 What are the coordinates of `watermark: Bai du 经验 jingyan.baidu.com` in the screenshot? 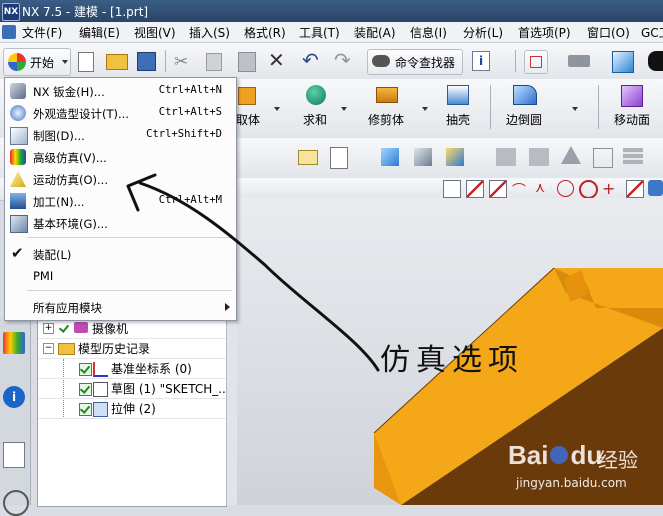 It's located at (583, 465).